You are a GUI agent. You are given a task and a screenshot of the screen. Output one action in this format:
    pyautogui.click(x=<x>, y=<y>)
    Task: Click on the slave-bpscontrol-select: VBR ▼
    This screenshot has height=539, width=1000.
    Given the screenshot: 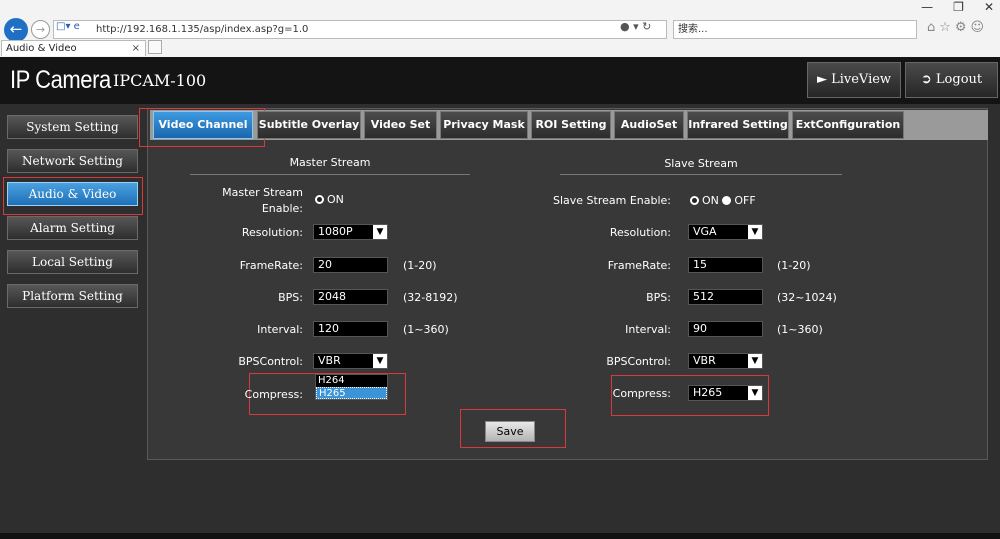 What is the action you would take?
    pyautogui.click(x=725, y=361)
    